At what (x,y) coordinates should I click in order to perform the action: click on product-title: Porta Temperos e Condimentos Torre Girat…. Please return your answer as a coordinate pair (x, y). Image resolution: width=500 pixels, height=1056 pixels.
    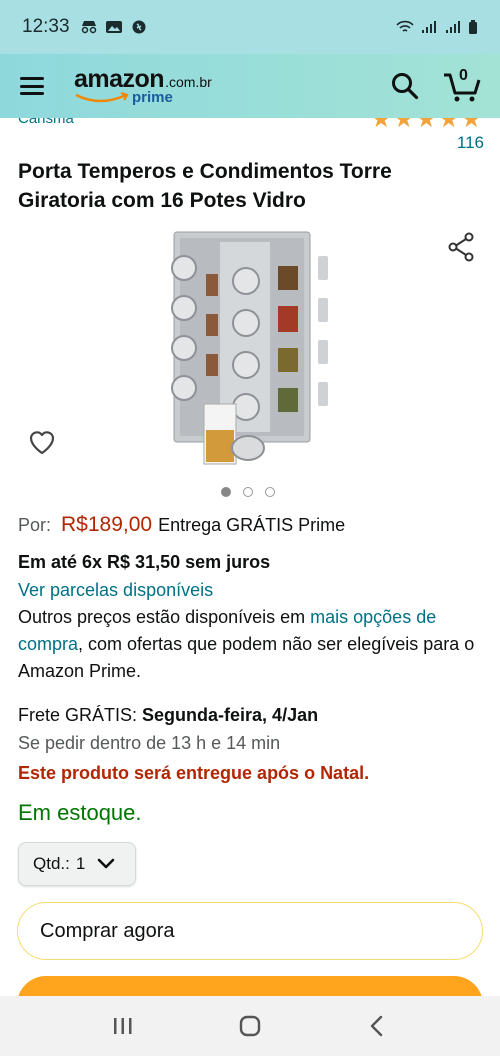
    Looking at the image, I should click on (205, 186).